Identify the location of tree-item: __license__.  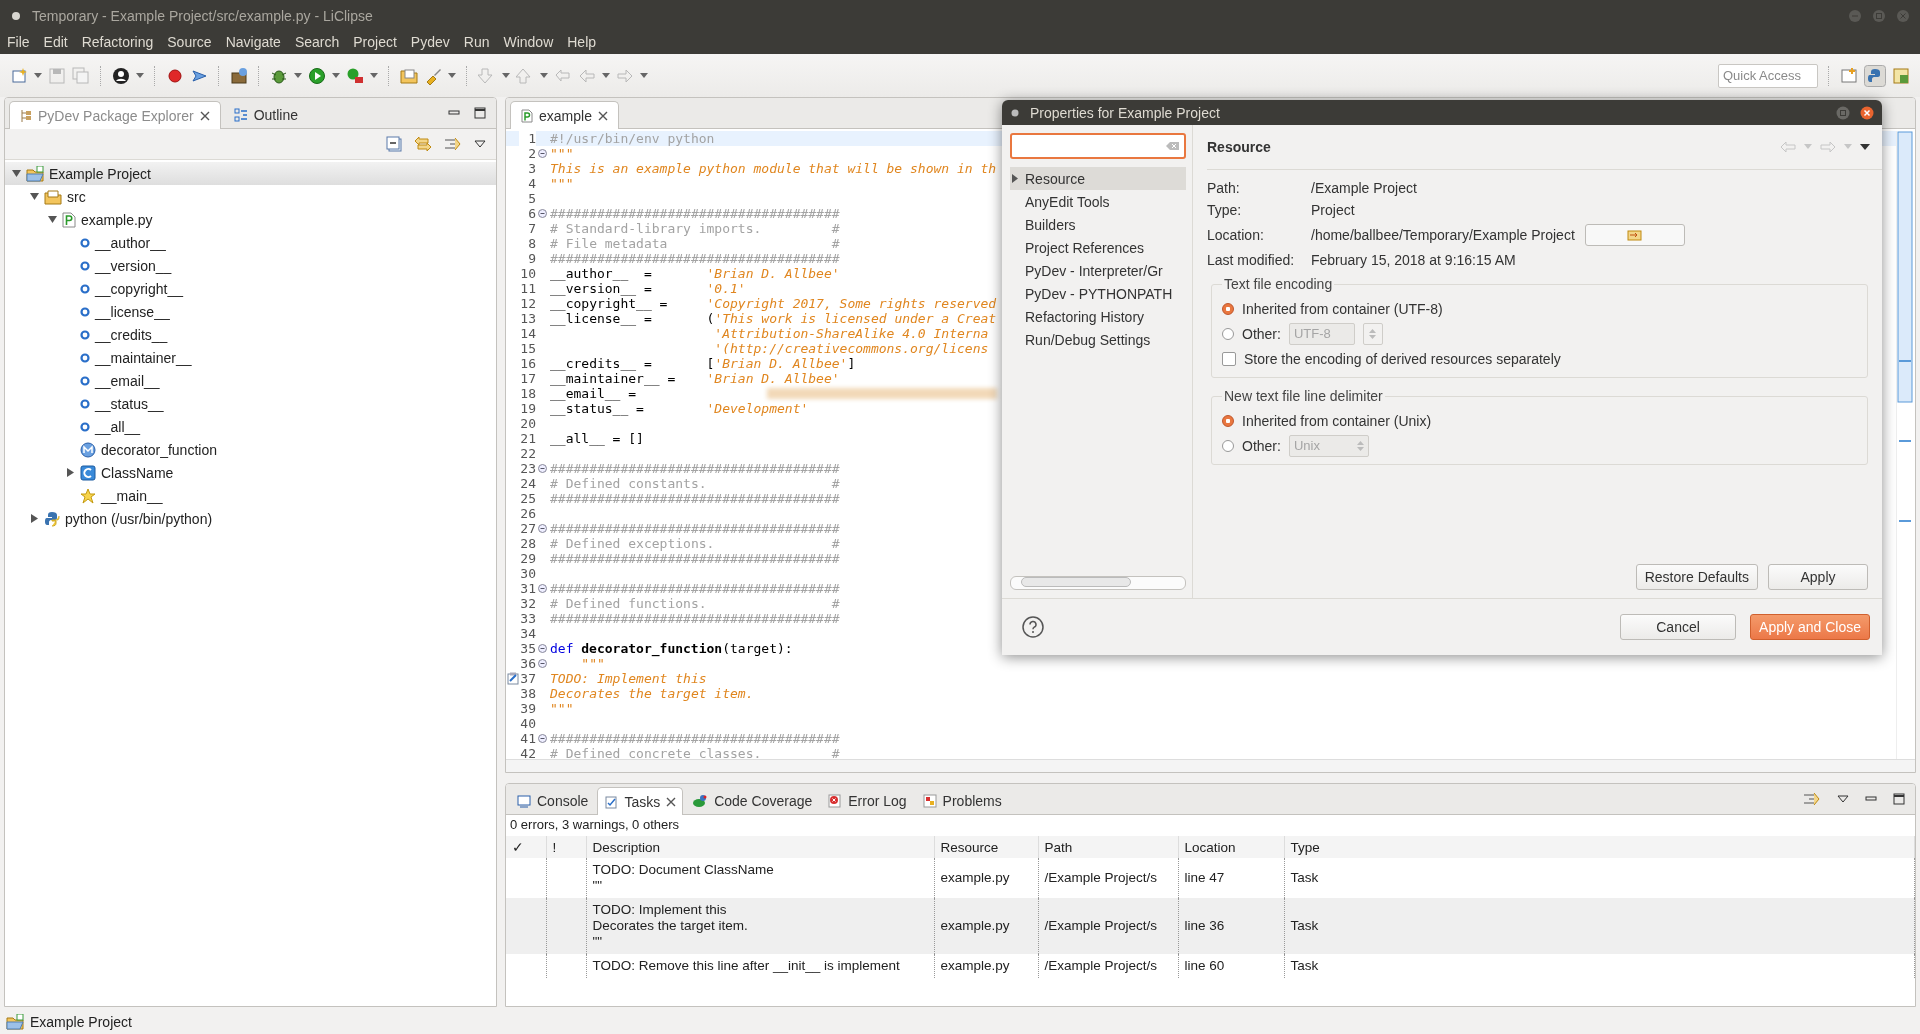
(250, 311).